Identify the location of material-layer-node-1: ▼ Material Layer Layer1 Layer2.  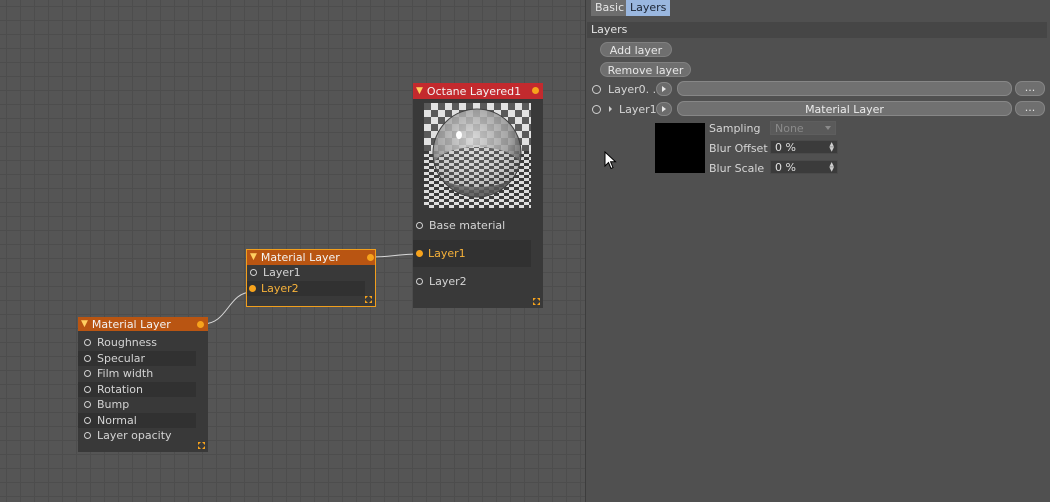
(311, 278).